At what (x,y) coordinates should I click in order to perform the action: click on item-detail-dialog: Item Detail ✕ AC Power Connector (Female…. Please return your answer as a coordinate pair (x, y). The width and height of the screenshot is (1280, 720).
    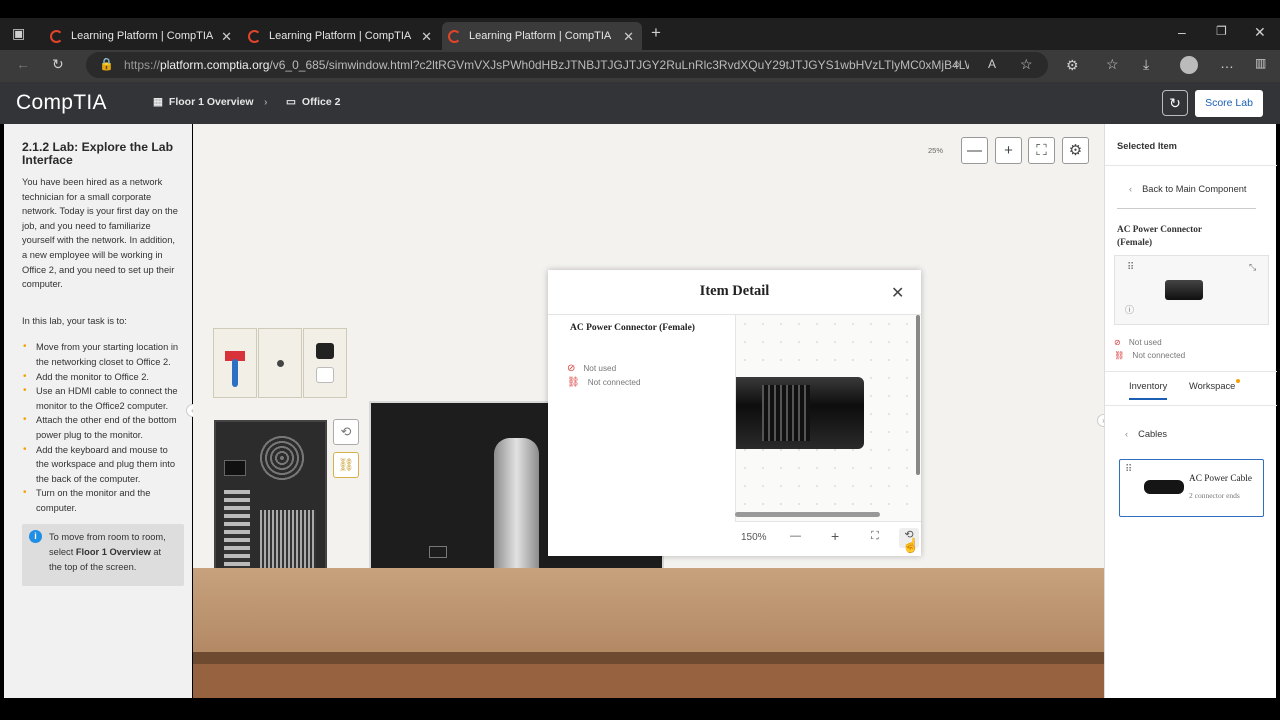
    Looking at the image, I should click on (734, 413).